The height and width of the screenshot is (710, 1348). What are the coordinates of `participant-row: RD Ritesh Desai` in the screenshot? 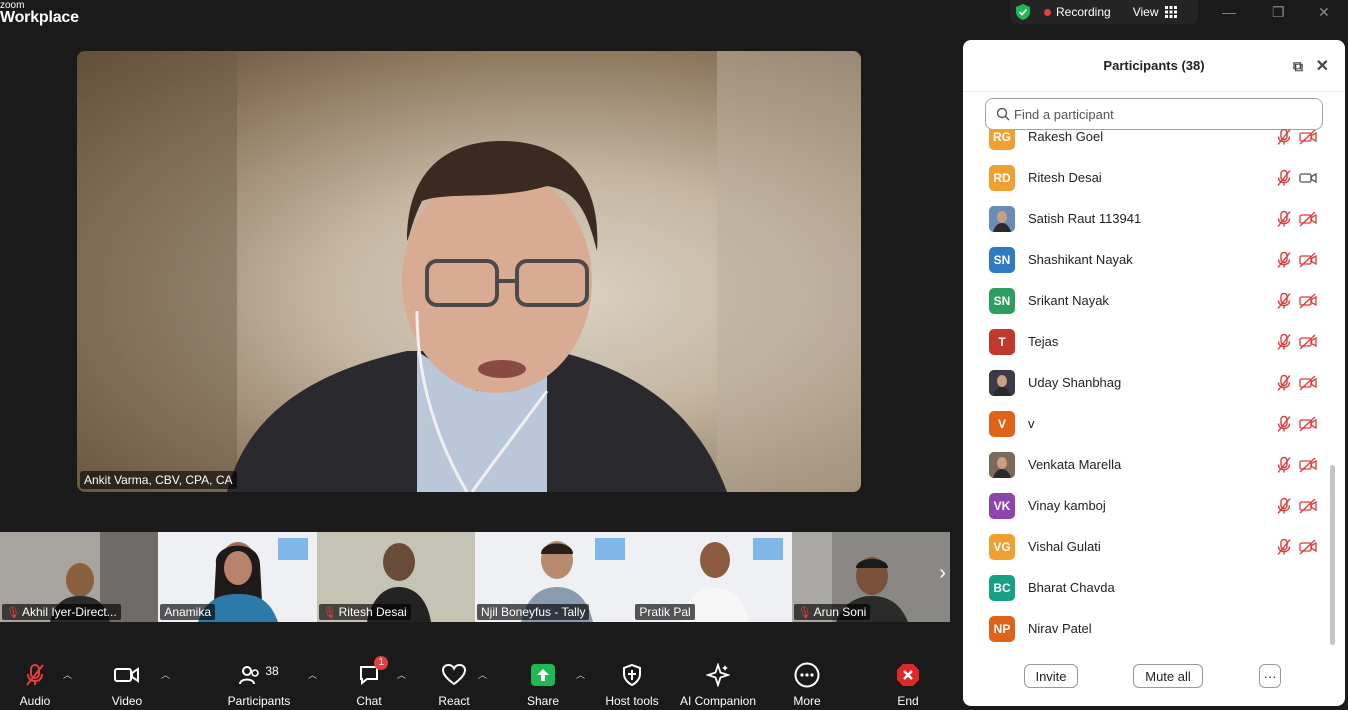 It's located at (1154, 177).